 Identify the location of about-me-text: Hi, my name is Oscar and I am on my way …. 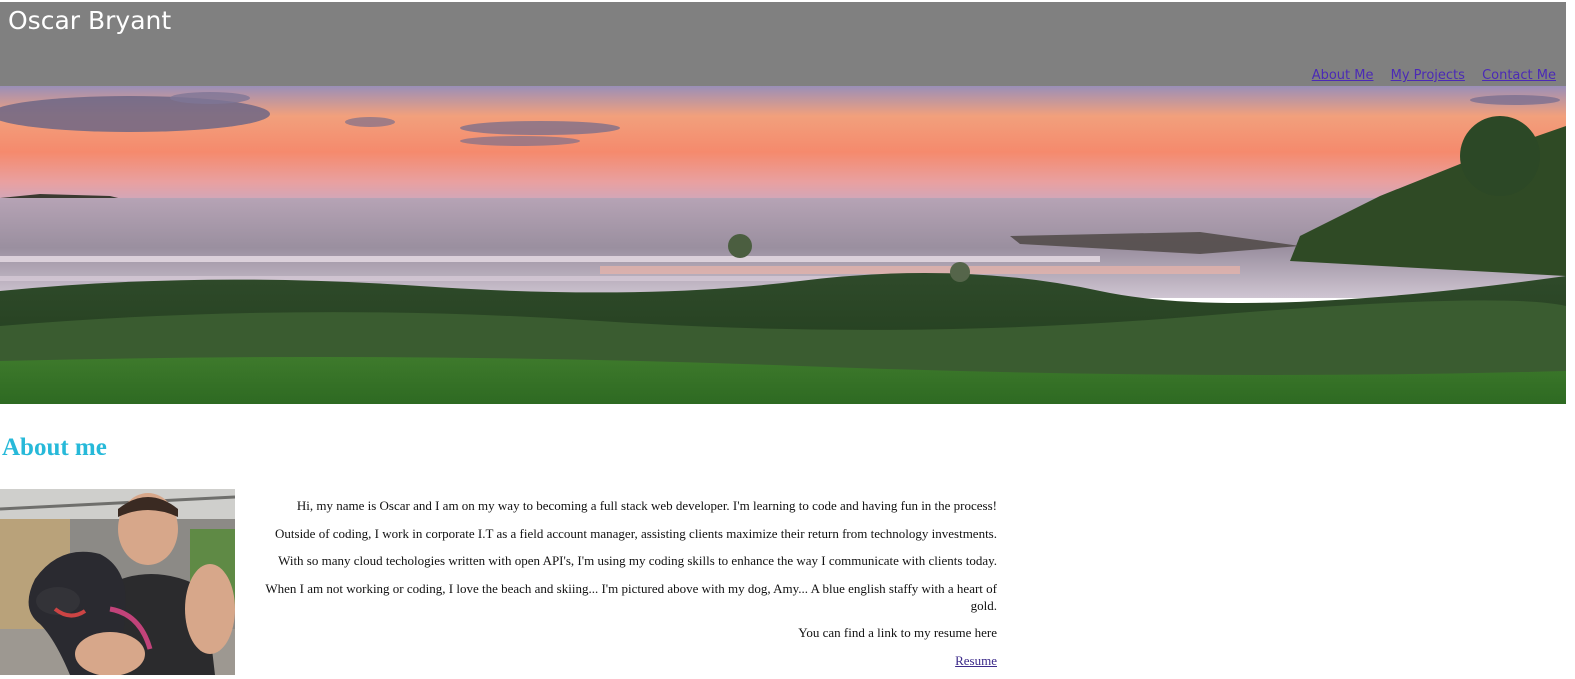
(618, 588).